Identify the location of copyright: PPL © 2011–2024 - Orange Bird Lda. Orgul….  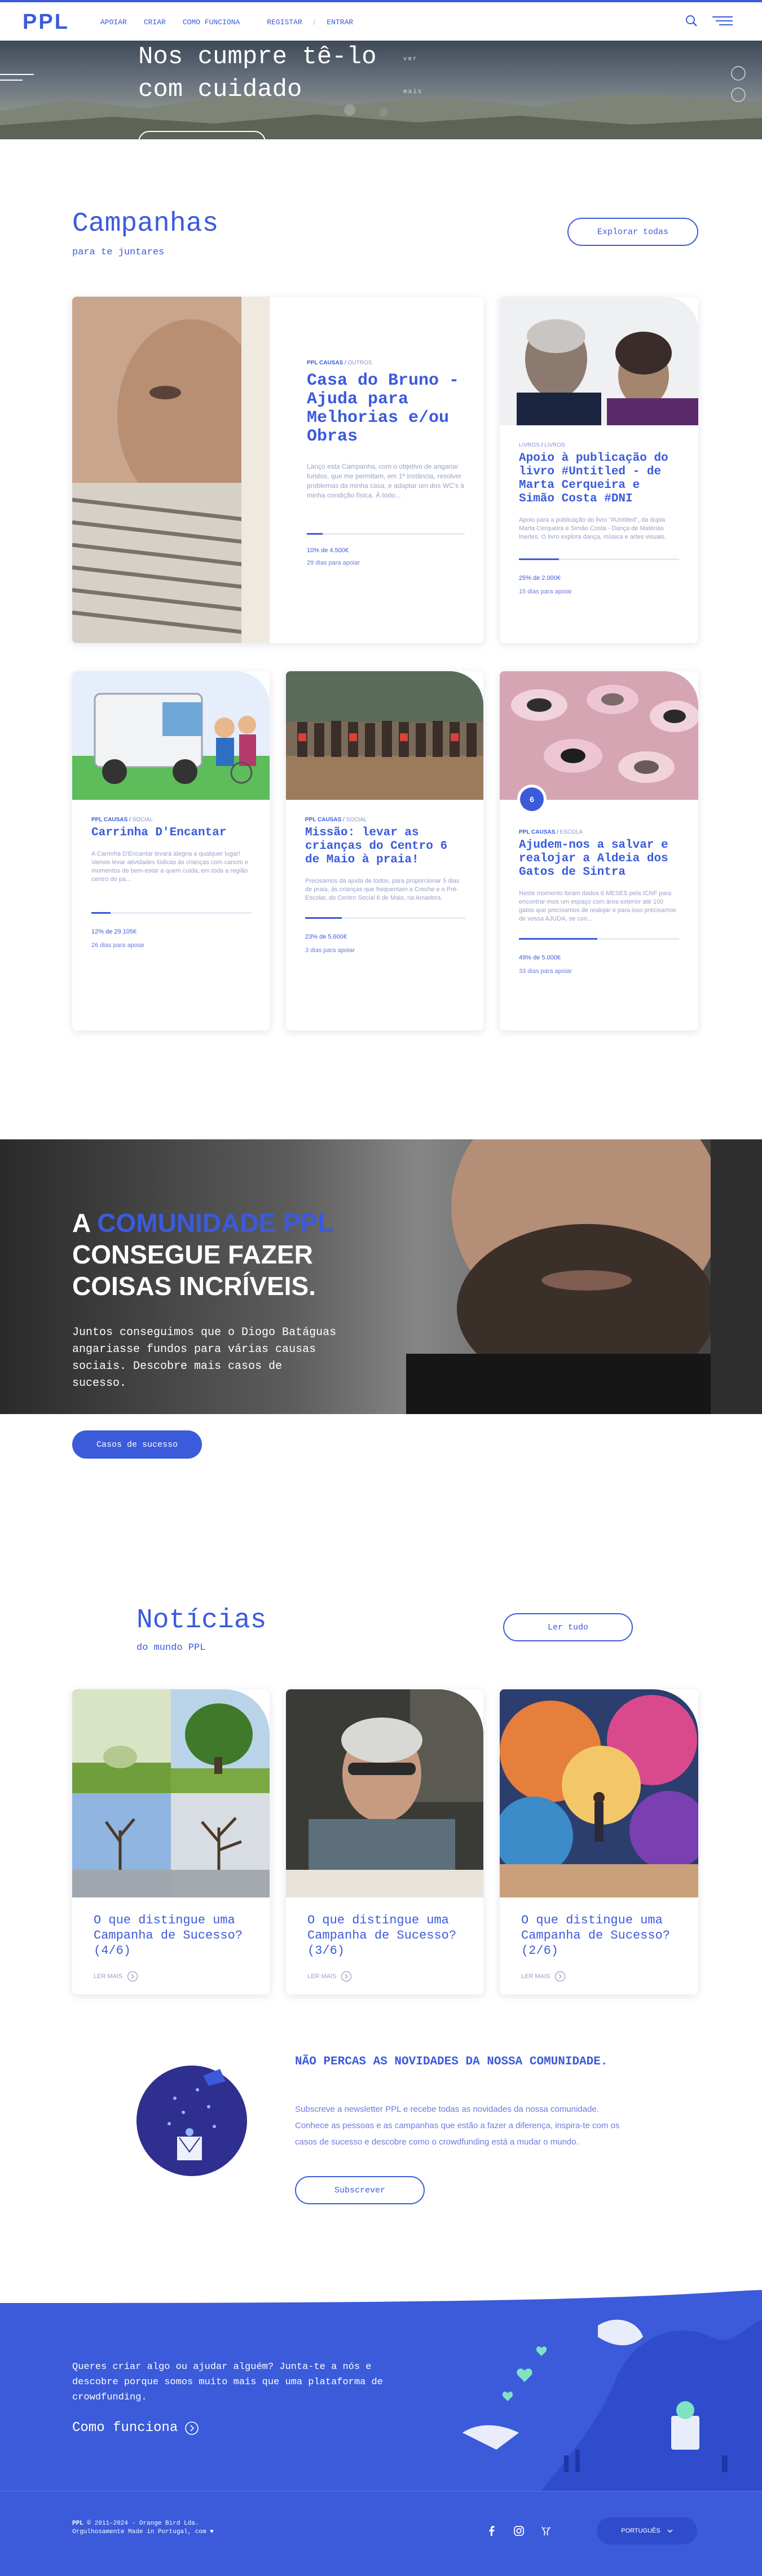
(143, 2528).